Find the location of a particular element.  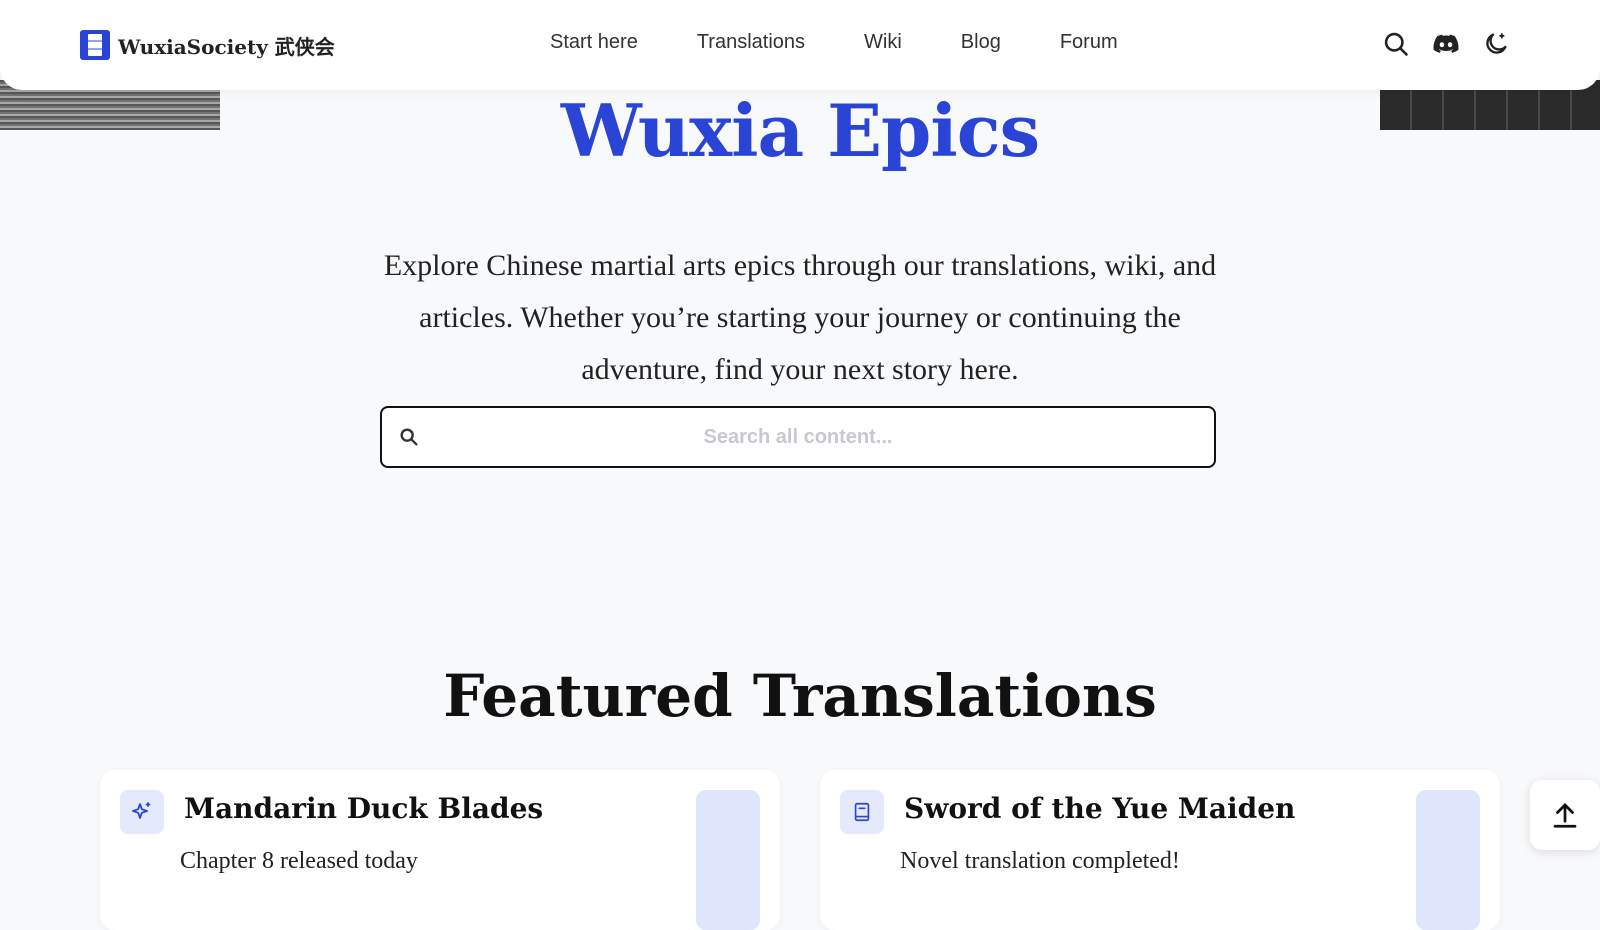

search-input is located at coordinates (798, 437).